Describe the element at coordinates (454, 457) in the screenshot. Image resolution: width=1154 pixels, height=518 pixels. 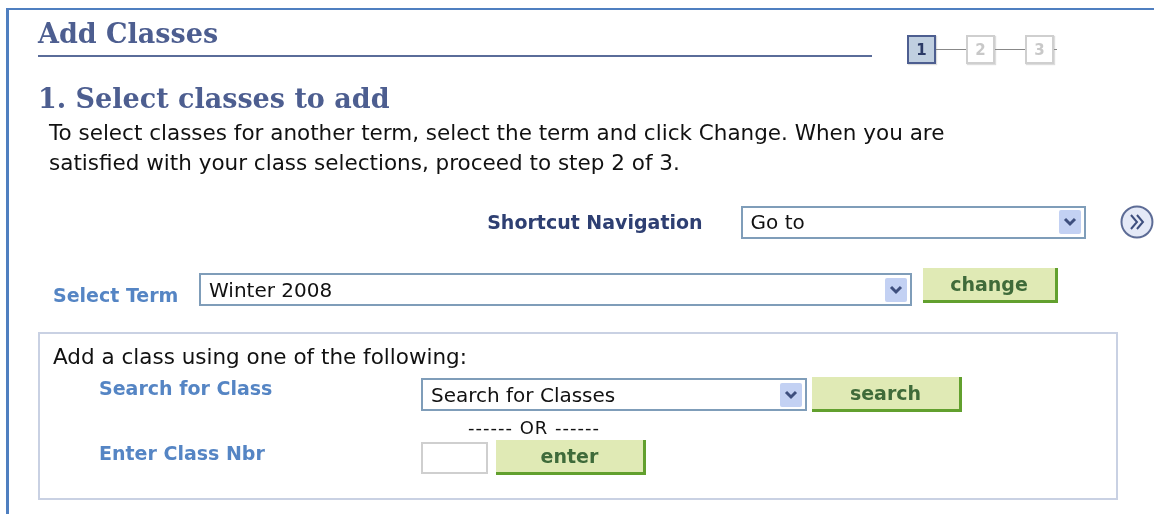
I see `class-number-field` at that location.